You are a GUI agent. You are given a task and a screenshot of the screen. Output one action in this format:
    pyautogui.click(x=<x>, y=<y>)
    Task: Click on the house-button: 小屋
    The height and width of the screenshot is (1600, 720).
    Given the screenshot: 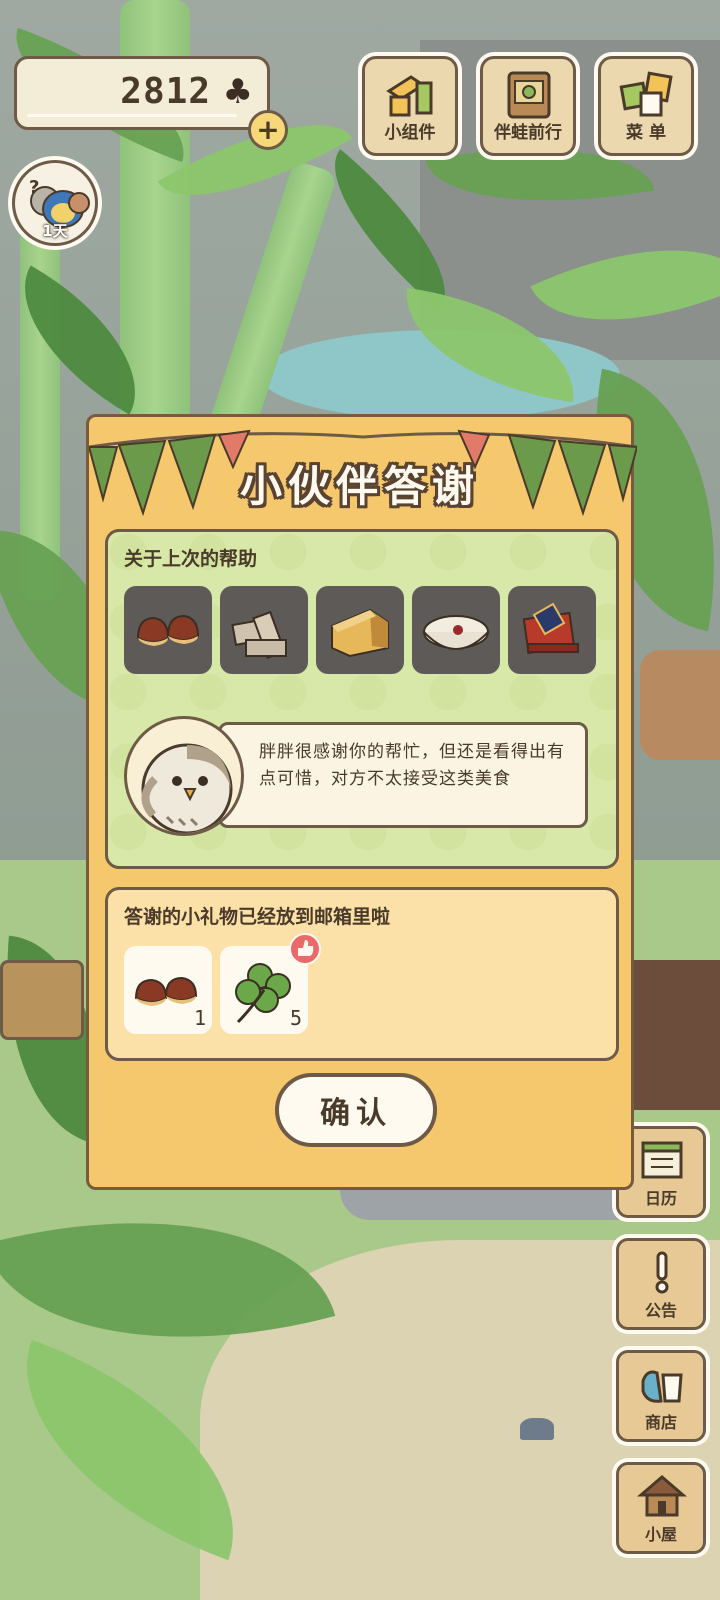 What is the action you would take?
    pyautogui.click(x=661, y=1508)
    